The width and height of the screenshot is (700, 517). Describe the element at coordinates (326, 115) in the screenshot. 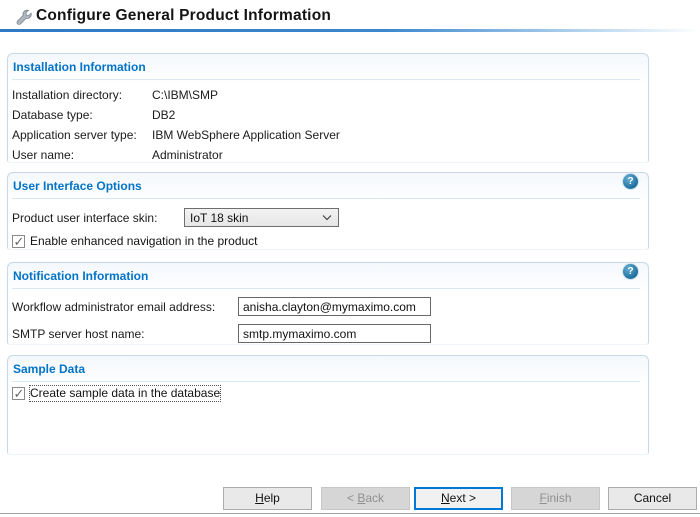

I see `field-row-database-type: Database type: DB2` at that location.